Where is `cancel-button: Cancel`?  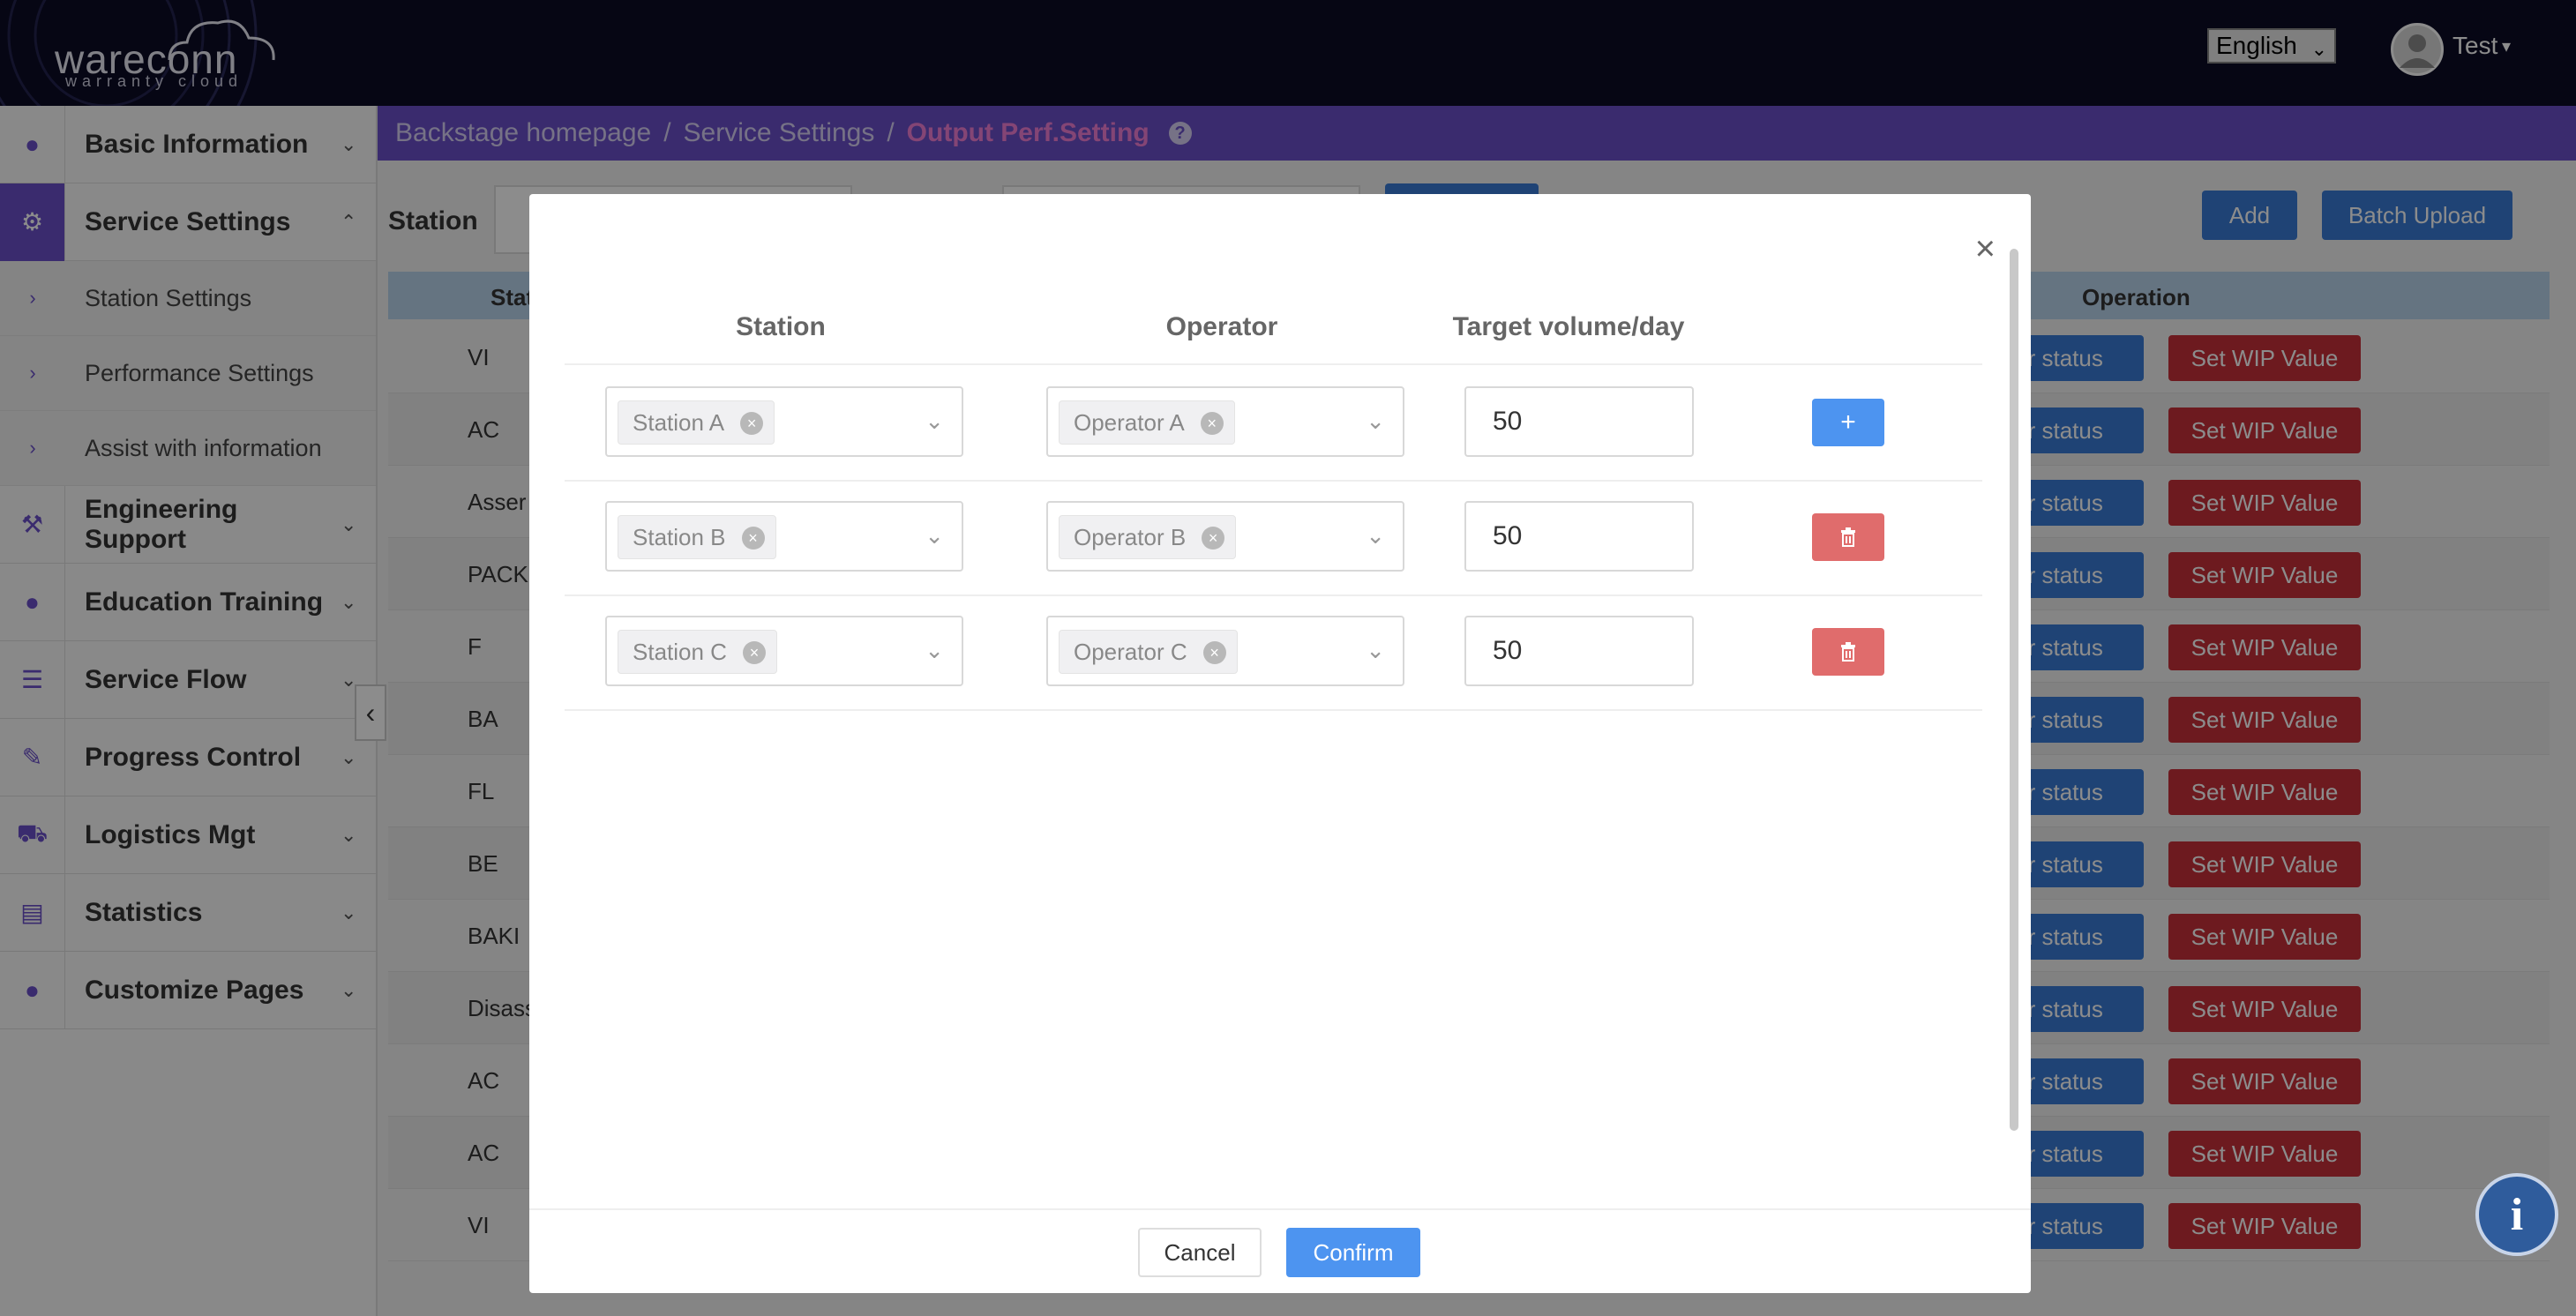
cancel-button: Cancel is located at coordinates (1200, 1252).